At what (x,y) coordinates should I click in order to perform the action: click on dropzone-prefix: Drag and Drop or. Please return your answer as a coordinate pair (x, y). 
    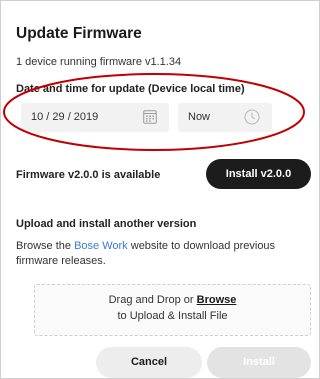
    Looking at the image, I should click on (152, 300).